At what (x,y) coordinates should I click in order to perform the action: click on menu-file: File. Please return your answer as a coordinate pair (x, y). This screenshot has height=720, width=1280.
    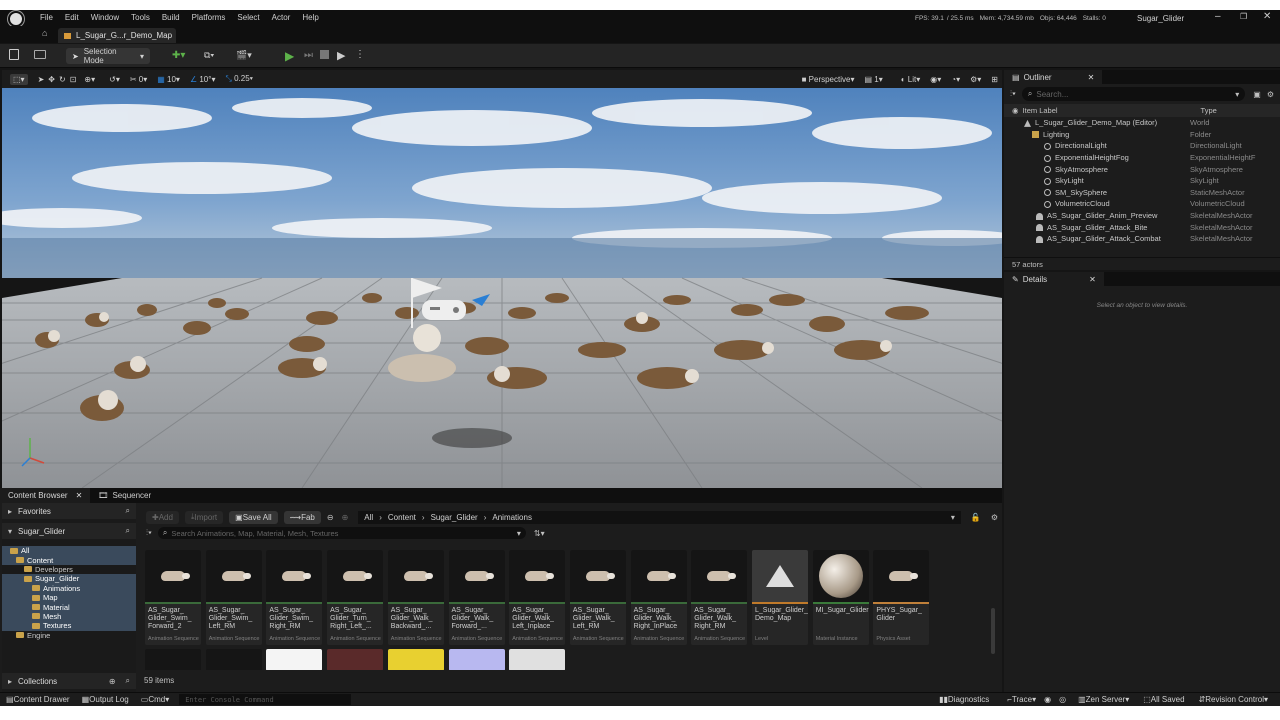
    Looking at the image, I should click on (46, 17).